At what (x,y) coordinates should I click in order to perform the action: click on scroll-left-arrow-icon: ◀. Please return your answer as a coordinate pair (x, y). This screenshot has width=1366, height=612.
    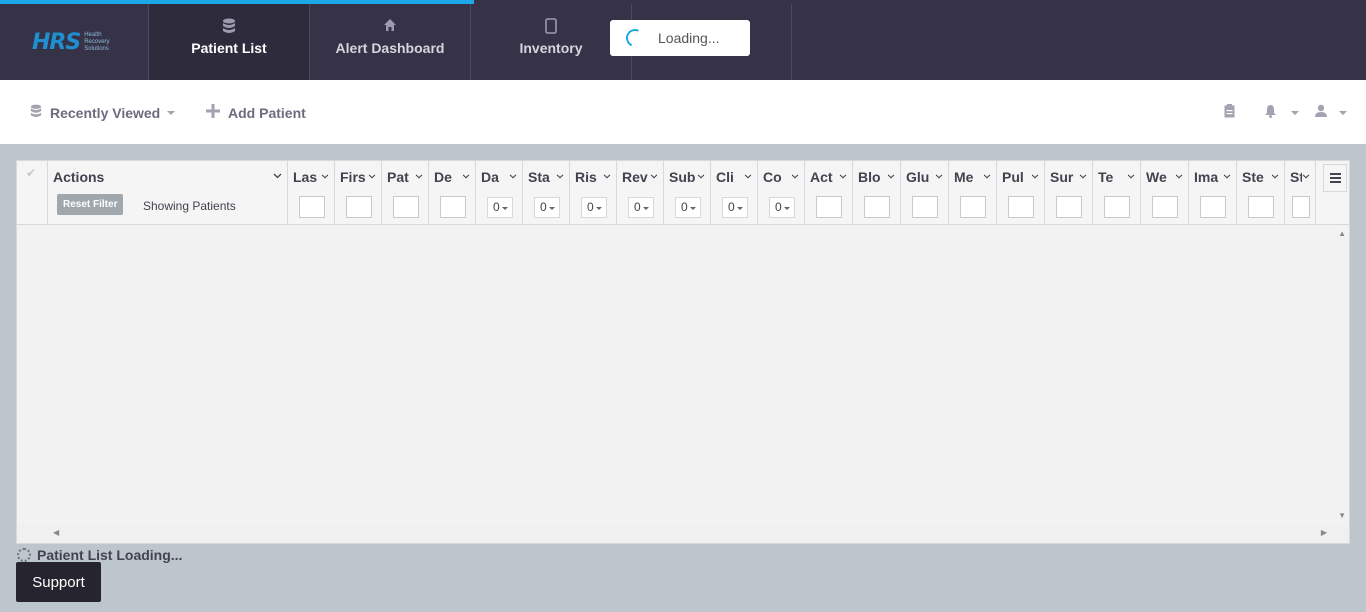
    Looking at the image, I should click on (56, 532).